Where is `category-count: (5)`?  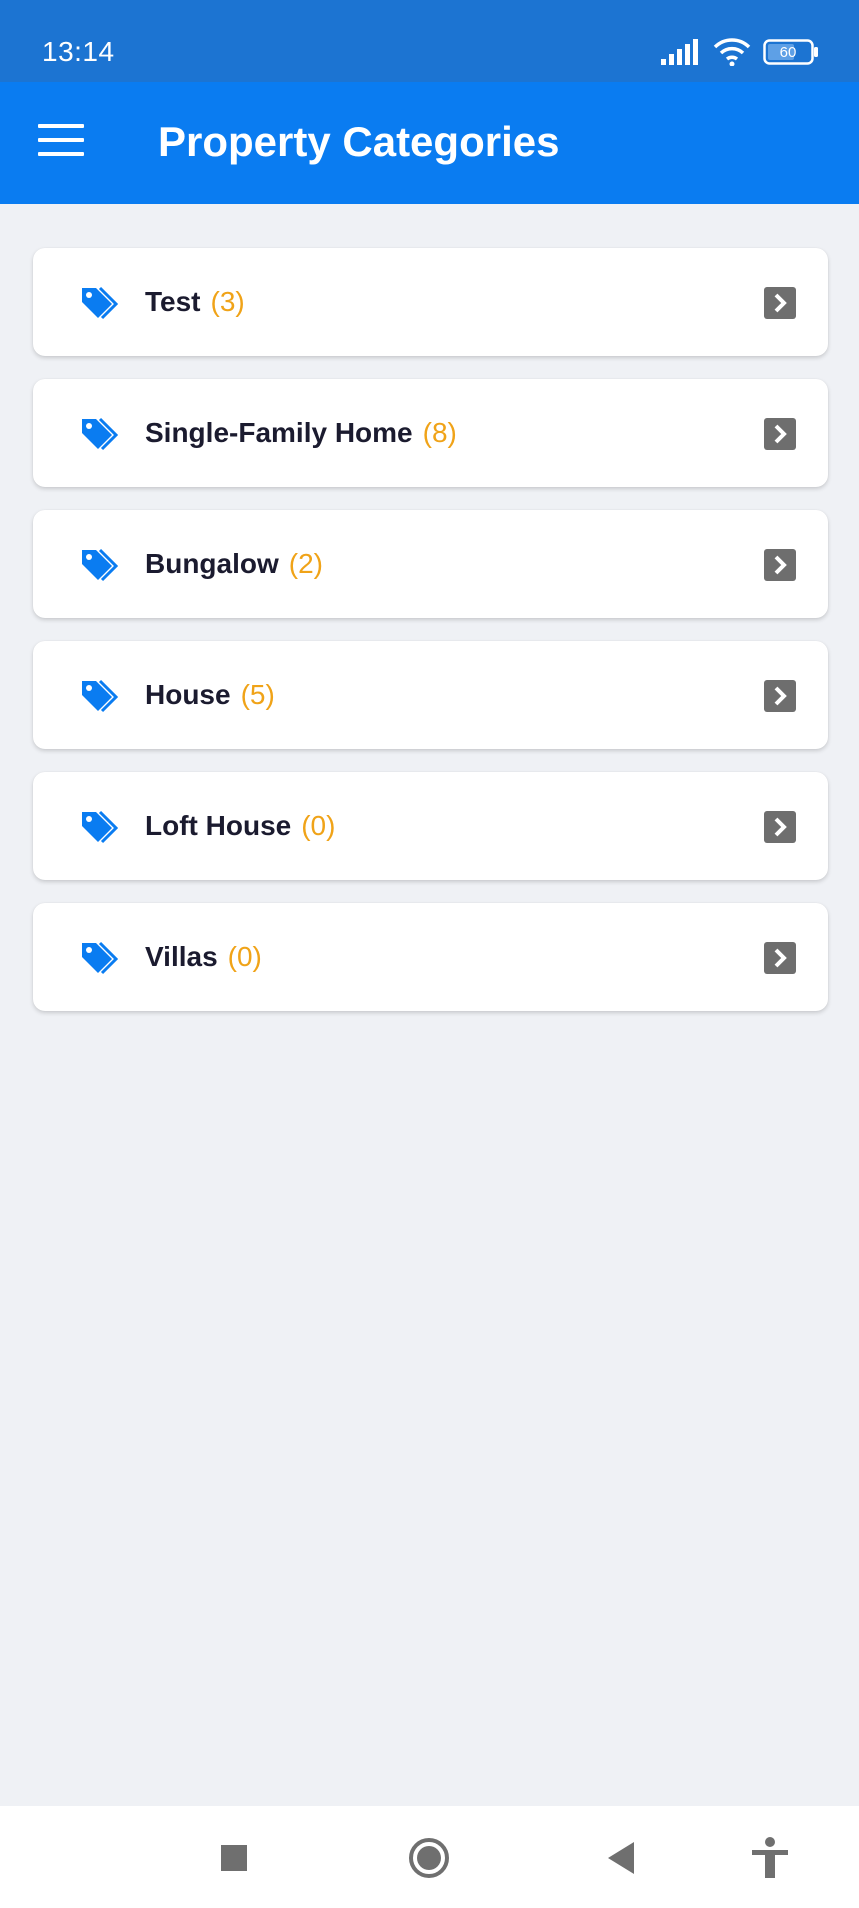 category-count: (5) is located at coordinates (257, 694).